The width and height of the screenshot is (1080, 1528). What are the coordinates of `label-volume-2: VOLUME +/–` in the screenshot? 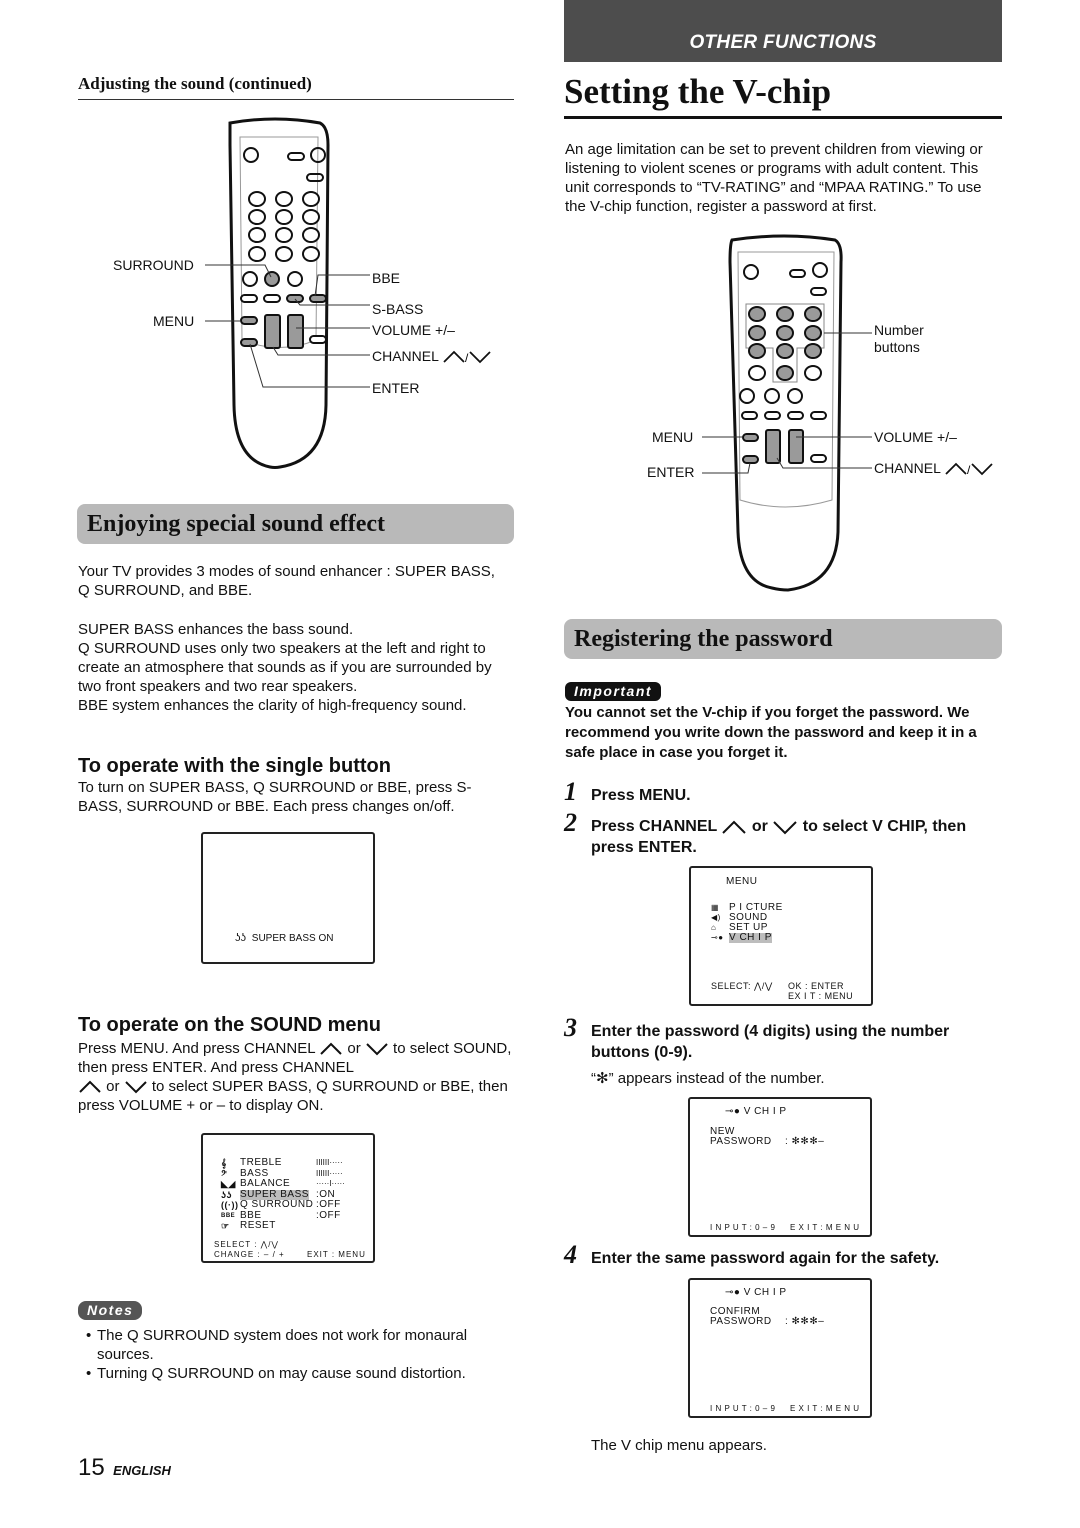 It's located at (915, 437).